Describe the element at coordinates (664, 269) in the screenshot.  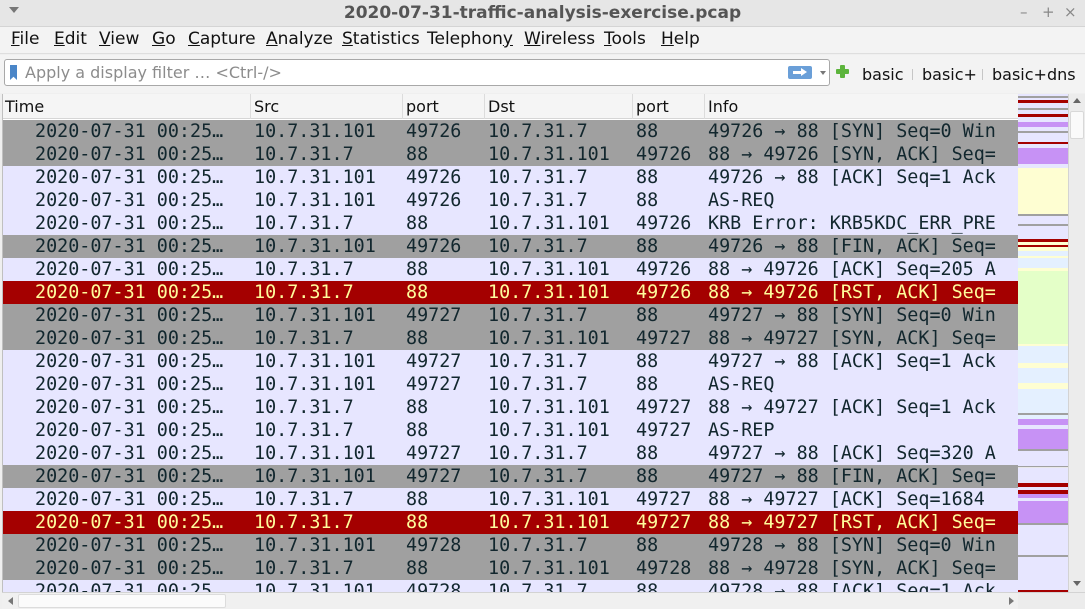
I see `packet-cell-dport: 49726` at that location.